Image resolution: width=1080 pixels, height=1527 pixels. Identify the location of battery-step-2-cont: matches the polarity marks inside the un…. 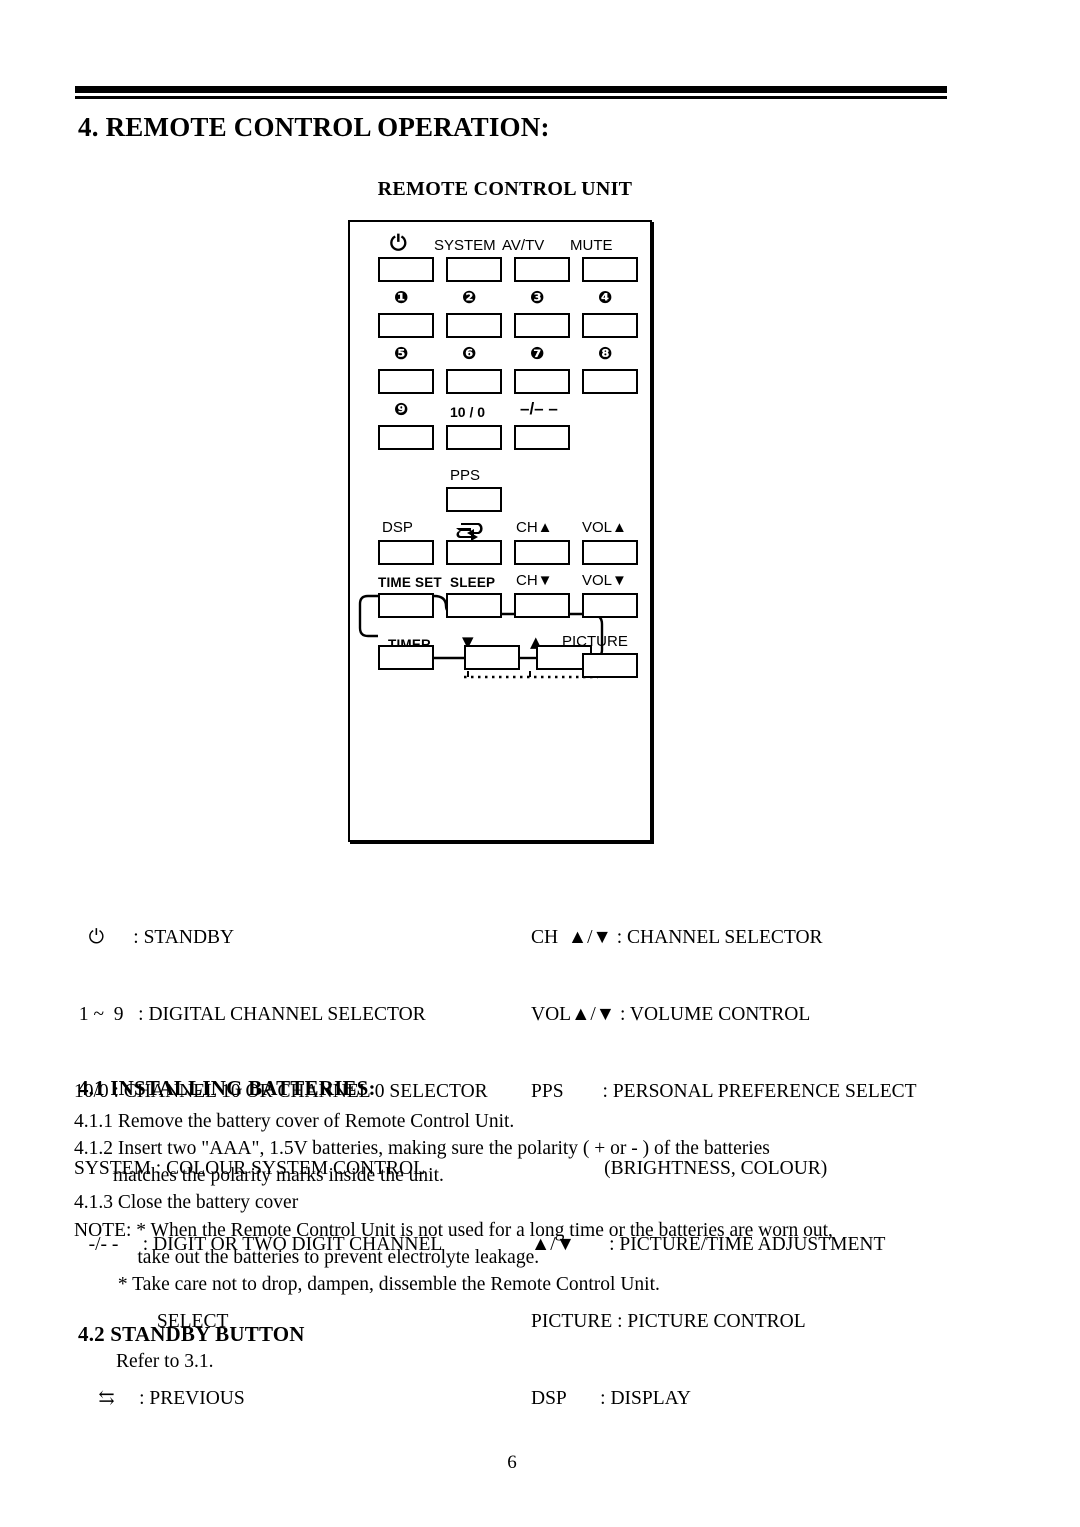
(259, 1175).